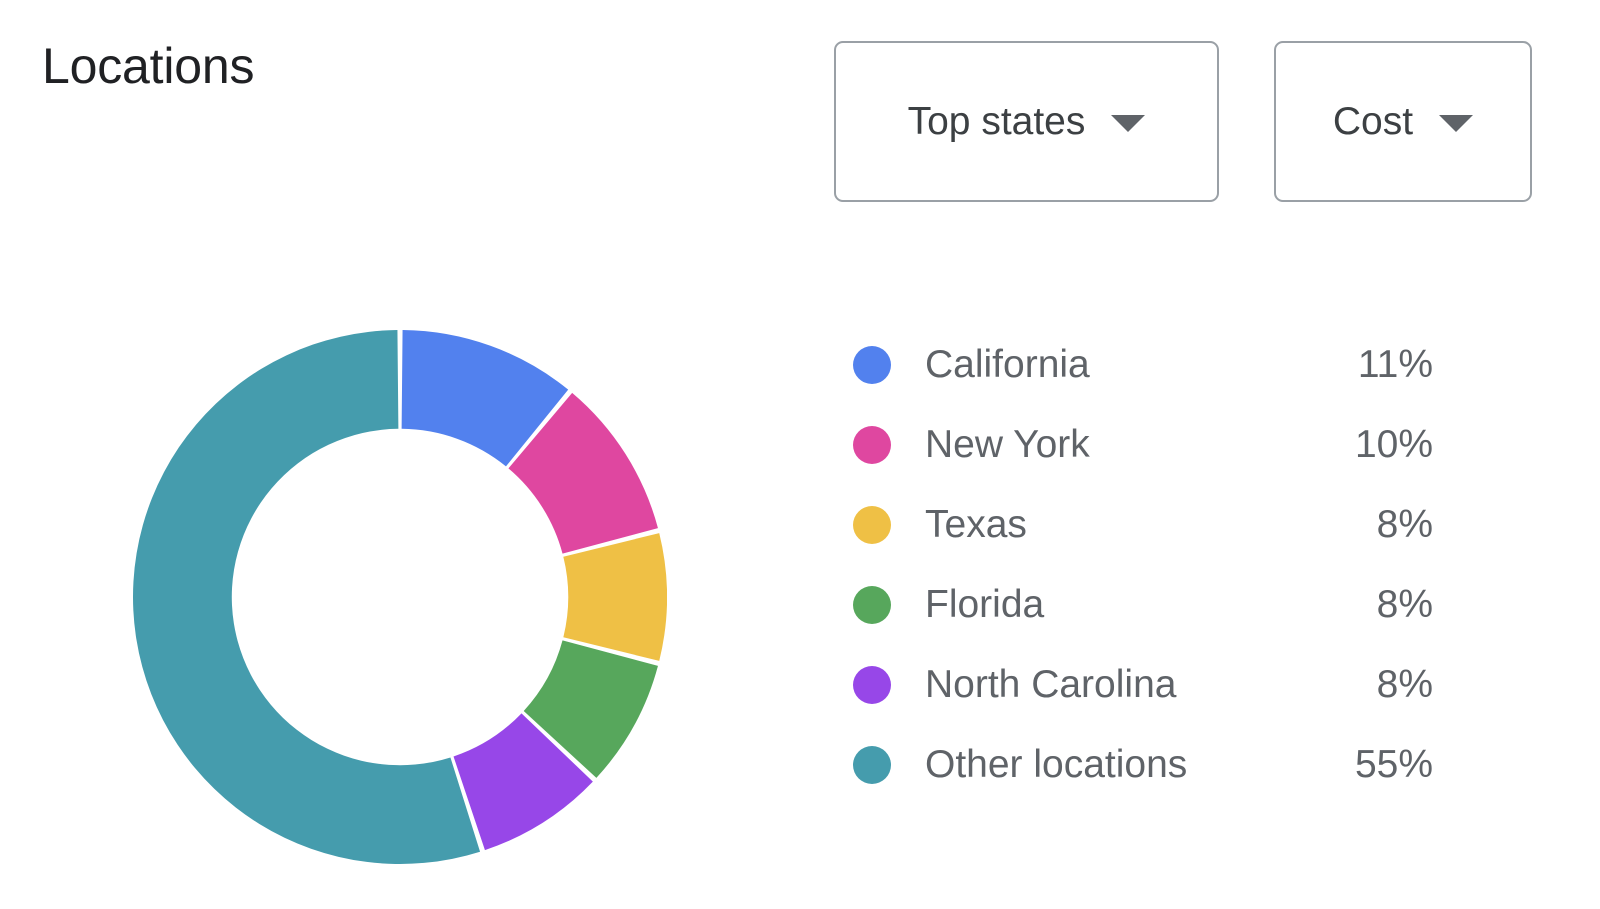  What do you see at coordinates (976, 524) in the screenshot?
I see `legend-item-label: Texas` at bounding box center [976, 524].